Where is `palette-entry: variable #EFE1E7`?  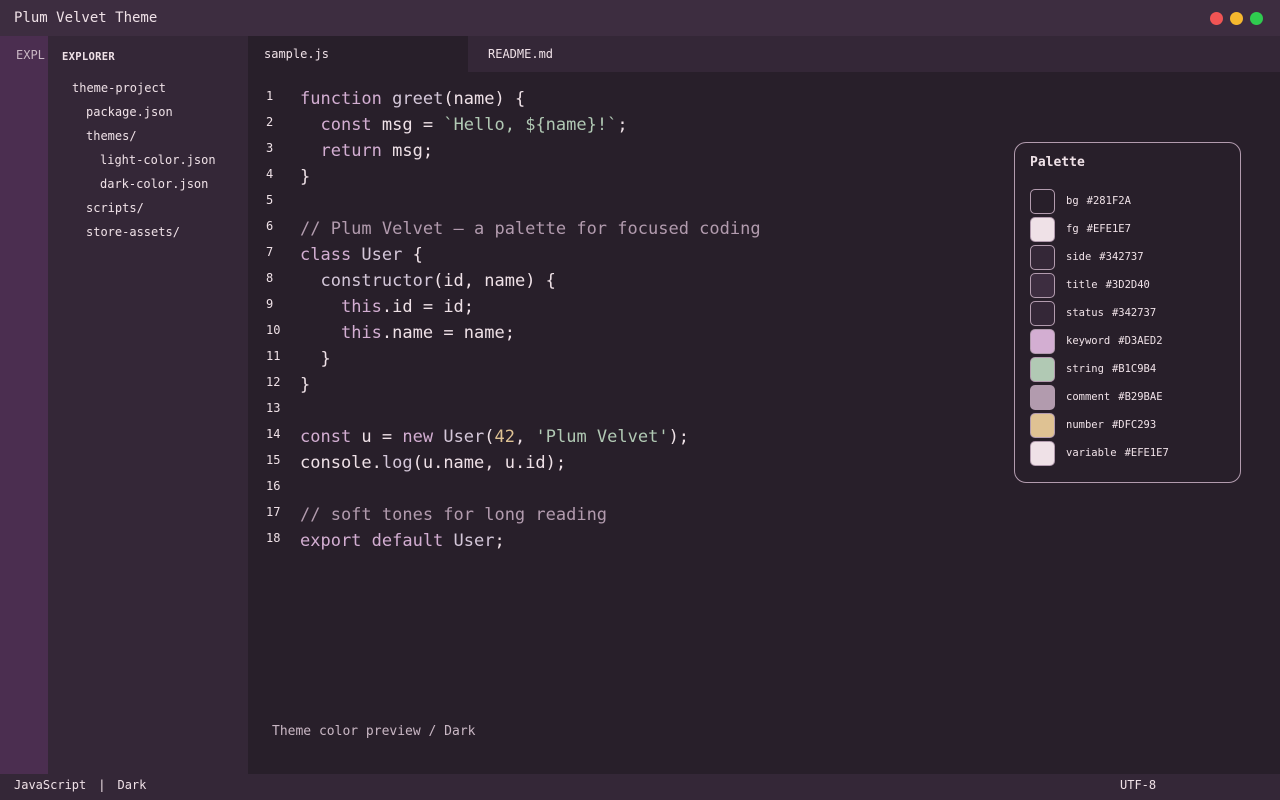 palette-entry: variable #EFE1E7 is located at coordinates (1130, 454).